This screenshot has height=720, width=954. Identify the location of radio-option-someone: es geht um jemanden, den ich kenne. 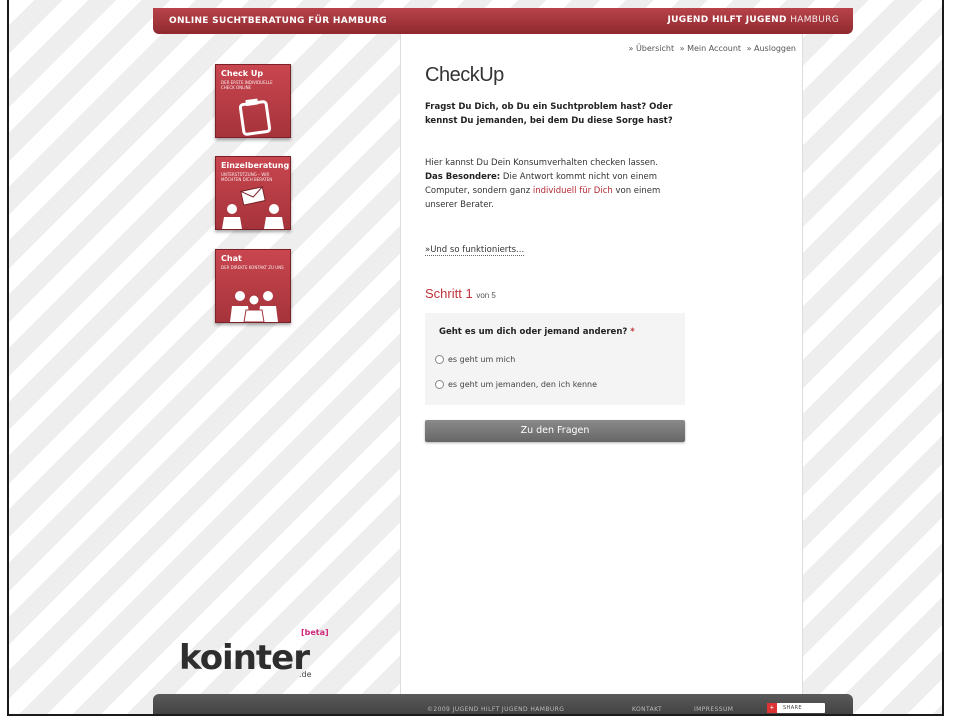
(516, 384).